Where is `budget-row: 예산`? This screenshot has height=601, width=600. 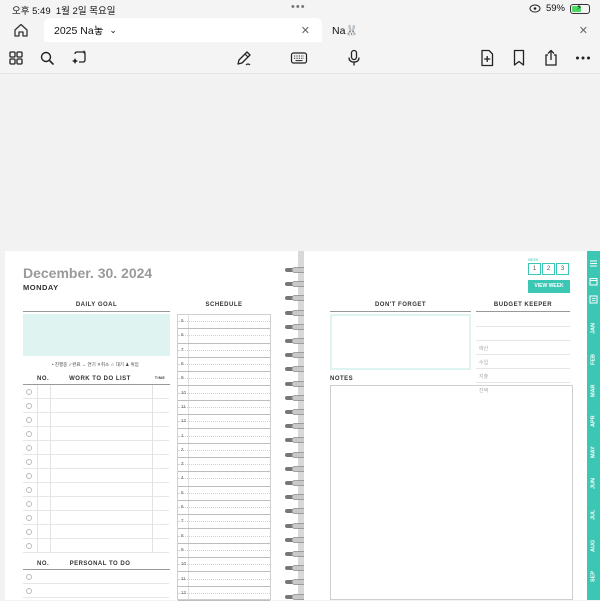 budget-row: 예산 is located at coordinates (523, 348).